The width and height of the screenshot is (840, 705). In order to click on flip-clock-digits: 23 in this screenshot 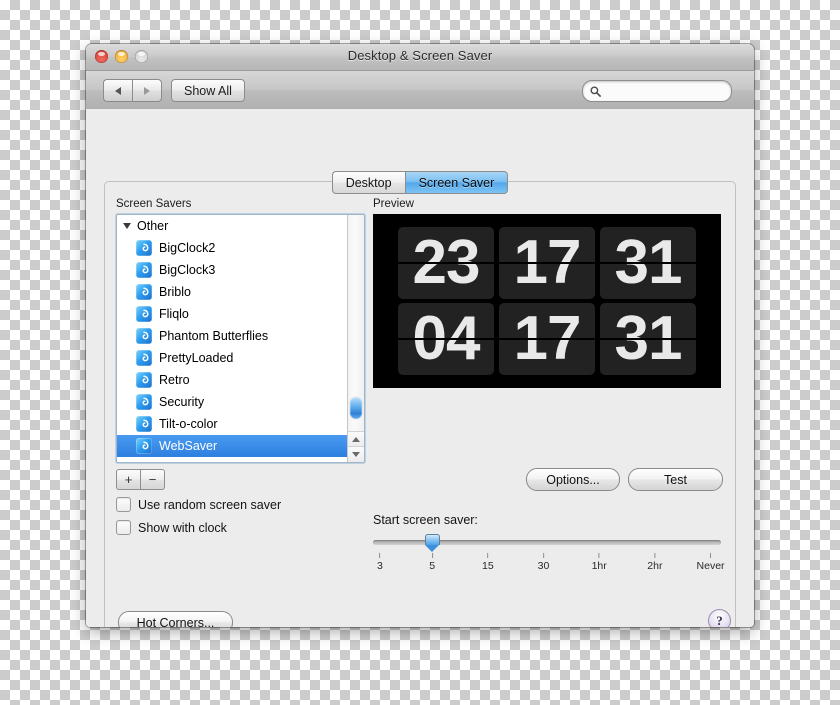, I will do `click(446, 262)`.